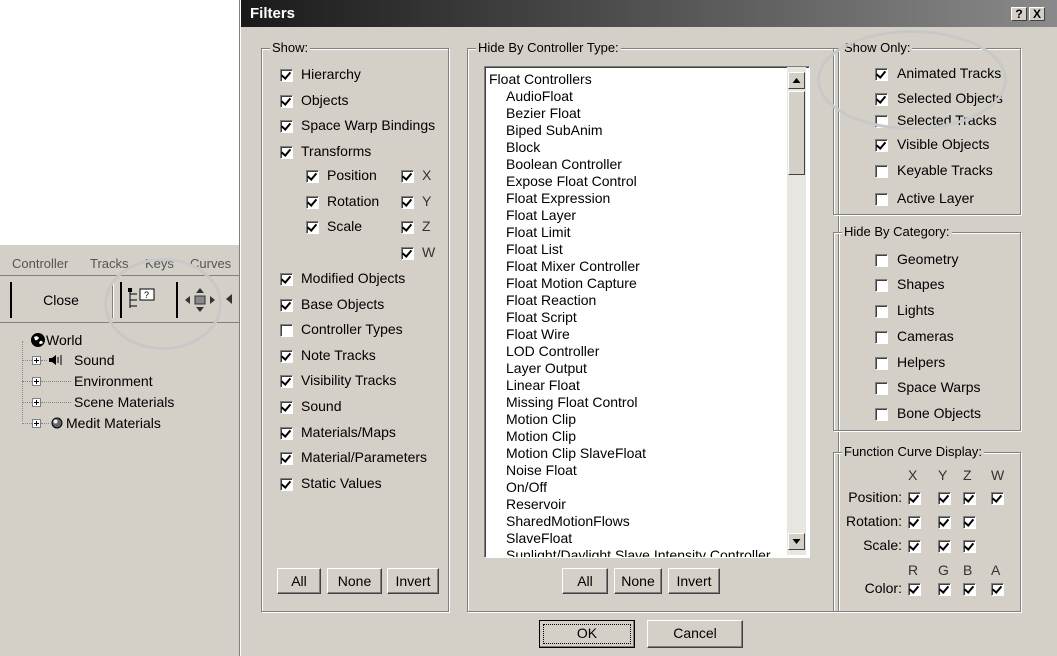  What do you see at coordinates (1037, 14) in the screenshot?
I see `close-window-button: X` at bounding box center [1037, 14].